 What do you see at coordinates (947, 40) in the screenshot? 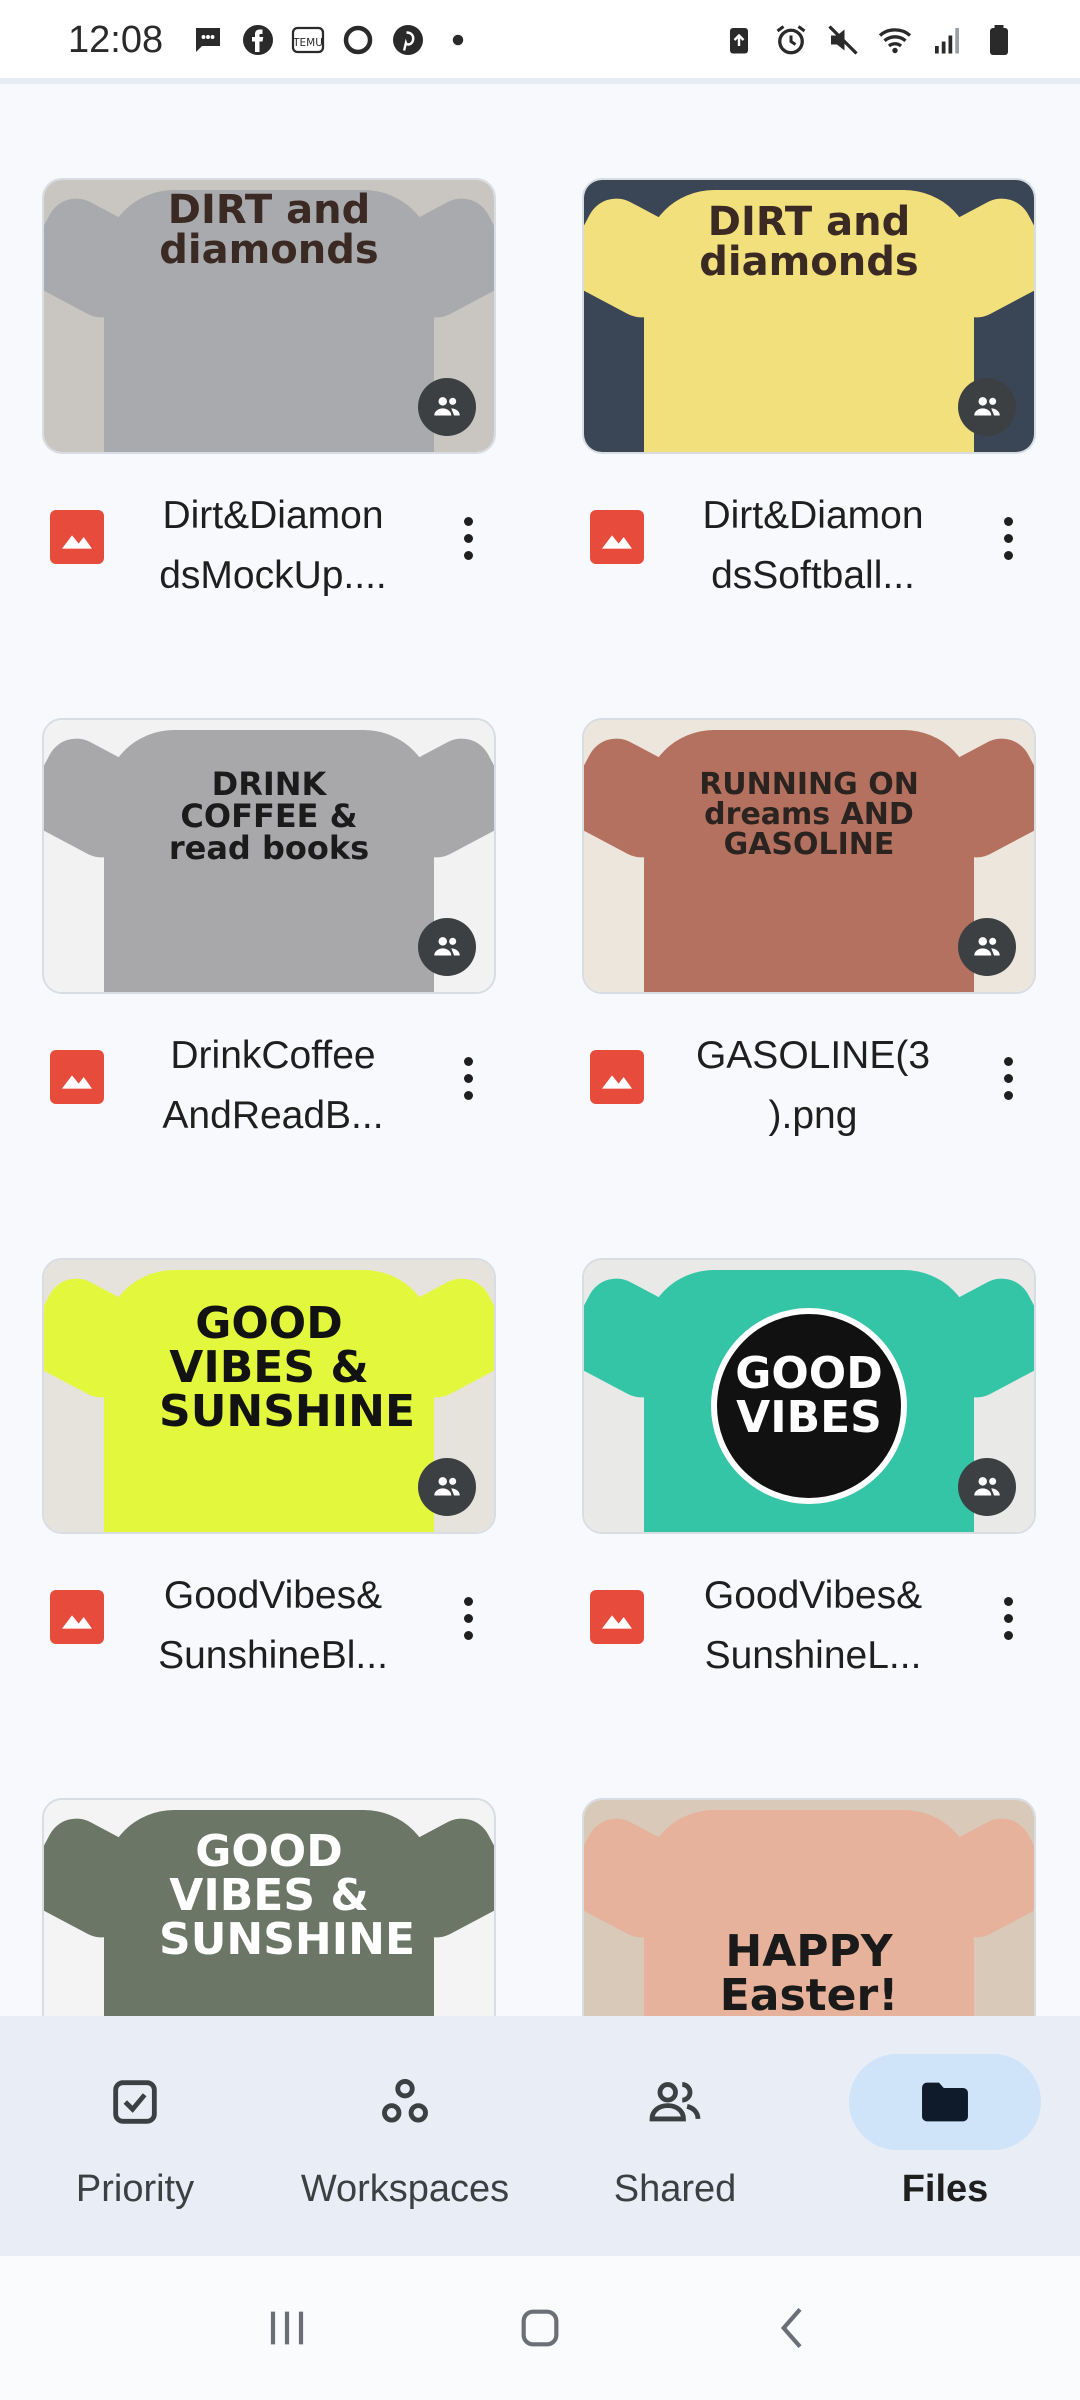
I see `signal-icon` at bounding box center [947, 40].